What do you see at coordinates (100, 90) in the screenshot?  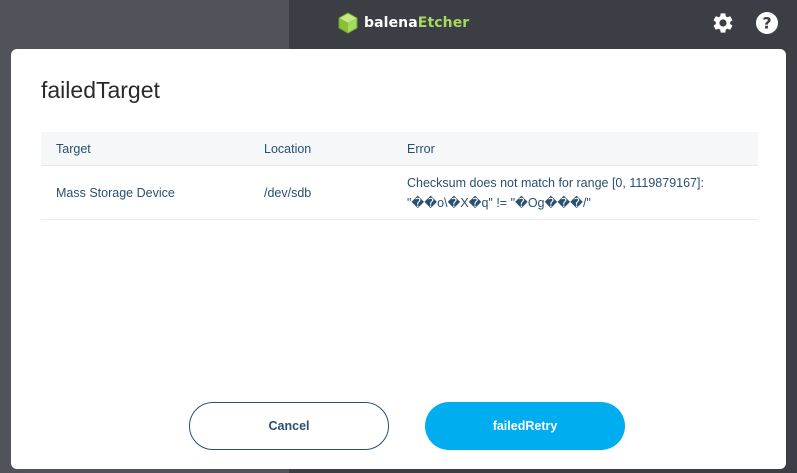 I see `modal-title: failedTarget` at bounding box center [100, 90].